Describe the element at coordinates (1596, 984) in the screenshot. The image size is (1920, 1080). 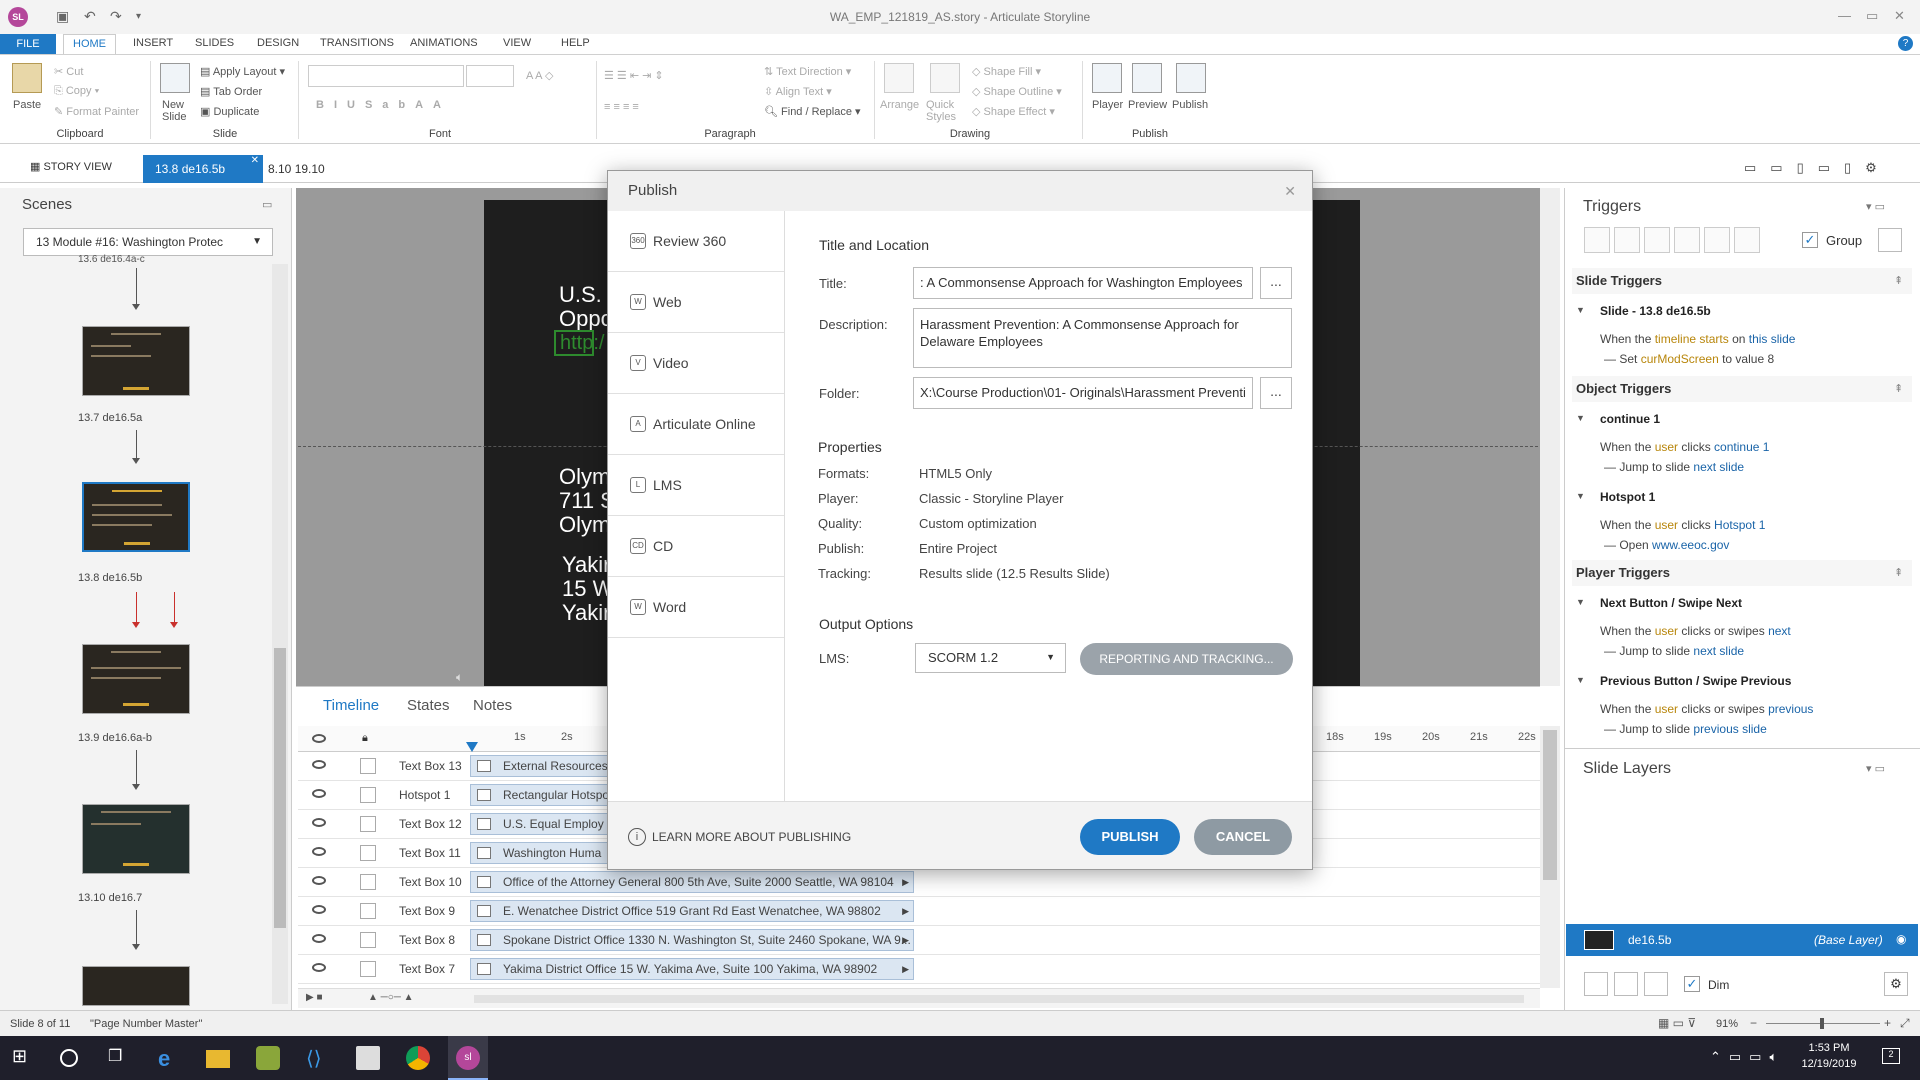
I see `new-layer-button` at that location.